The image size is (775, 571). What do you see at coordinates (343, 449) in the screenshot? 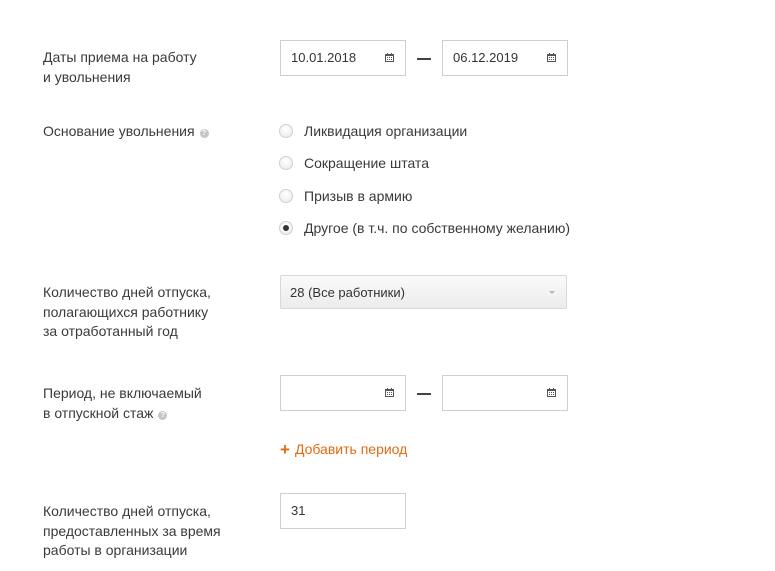
I see `add-period-link: + Добавить период` at bounding box center [343, 449].